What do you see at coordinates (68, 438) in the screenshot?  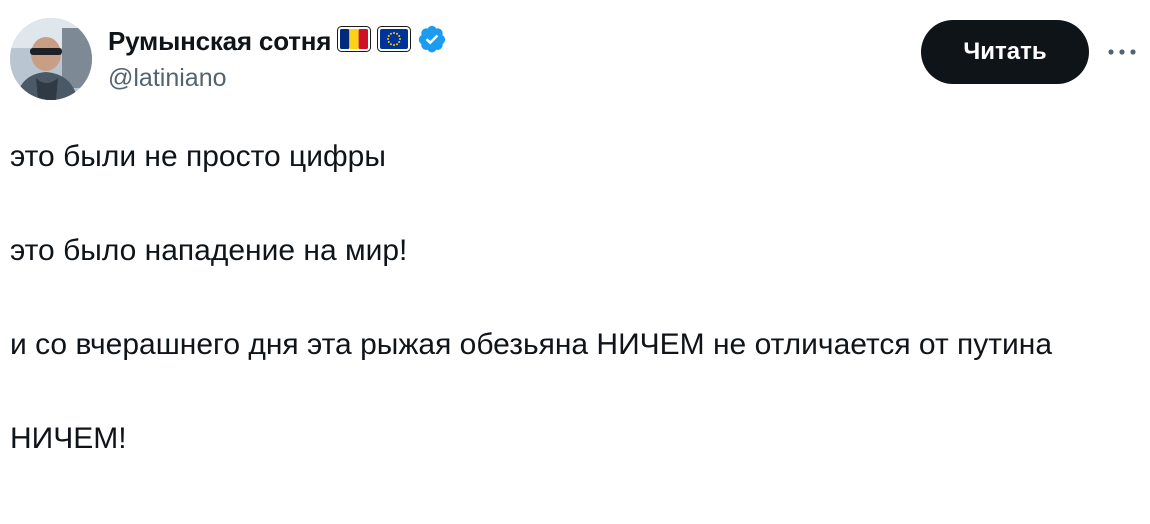 I see `post-paragraph: НИЧЕМ!` at bounding box center [68, 438].